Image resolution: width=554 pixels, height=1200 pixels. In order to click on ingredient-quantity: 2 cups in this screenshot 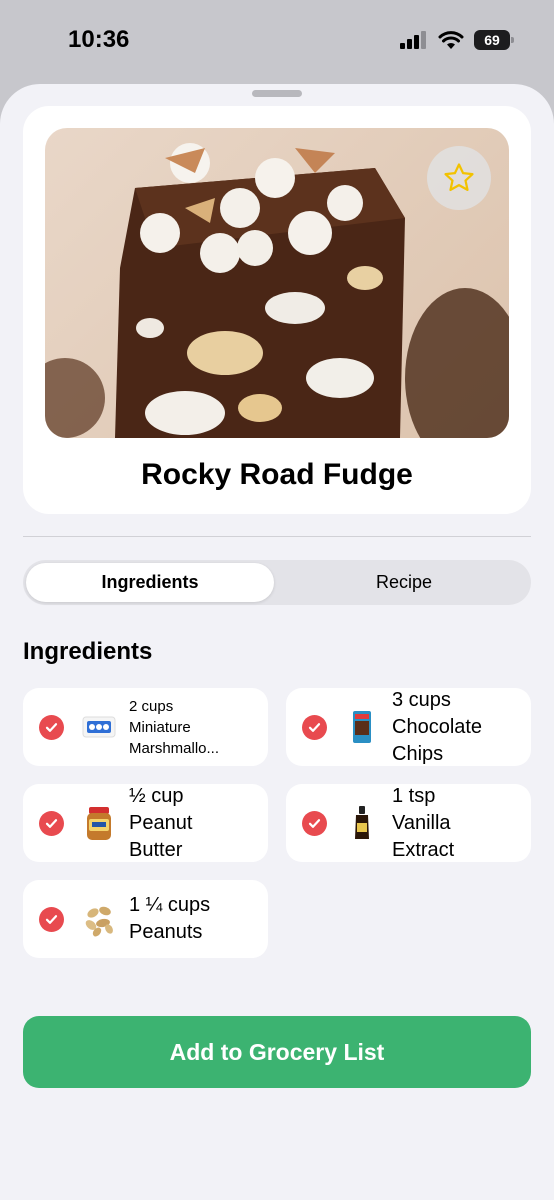, I will do `click(151, 706)`.